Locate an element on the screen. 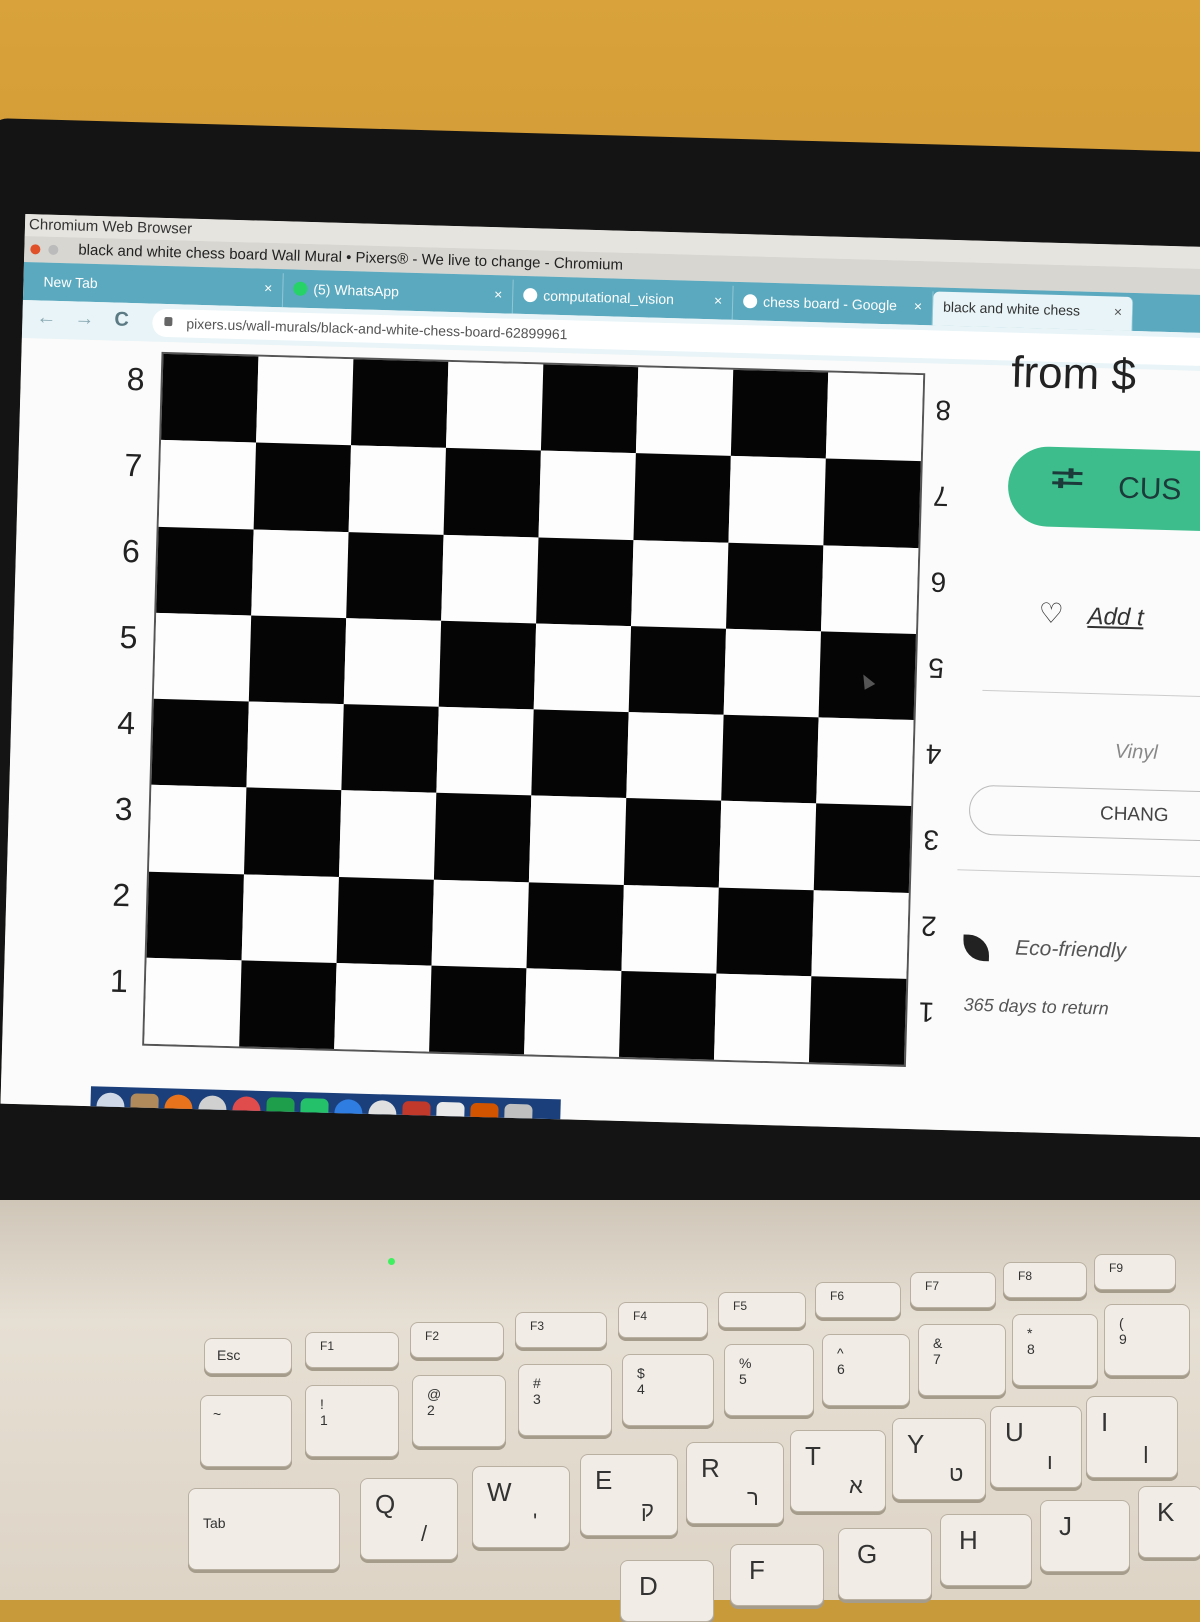 This screenshot has width=1200, height=1622. key-2: @ 2 is located at coordinates (459, 1411).